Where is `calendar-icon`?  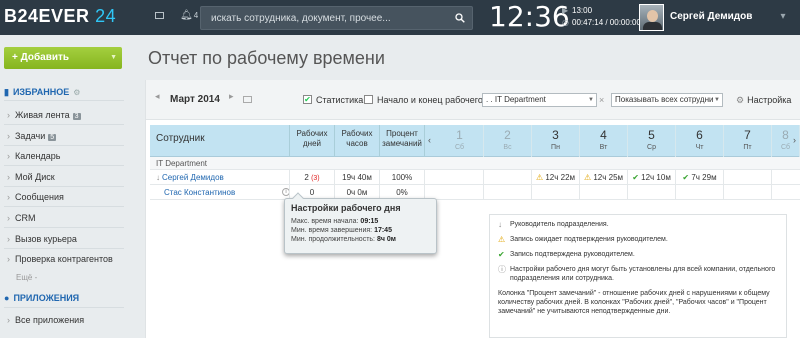 calendar-icon is located at coordinates (247, 99).